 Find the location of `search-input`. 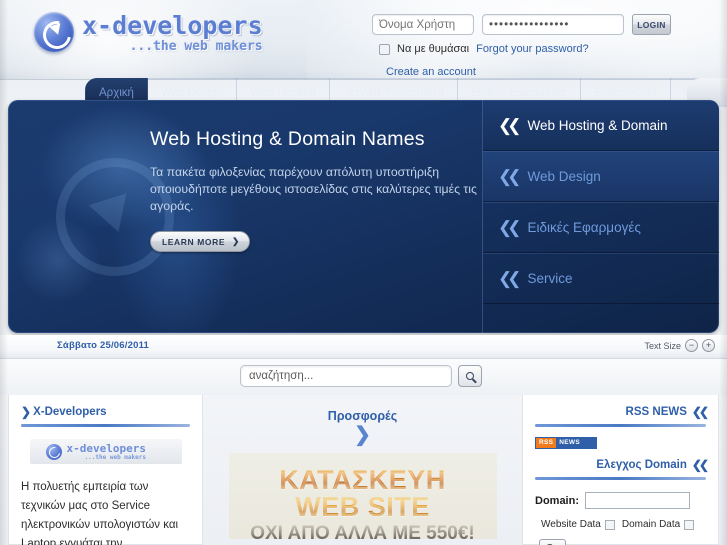

search-input is located at coordinates (346, 376).